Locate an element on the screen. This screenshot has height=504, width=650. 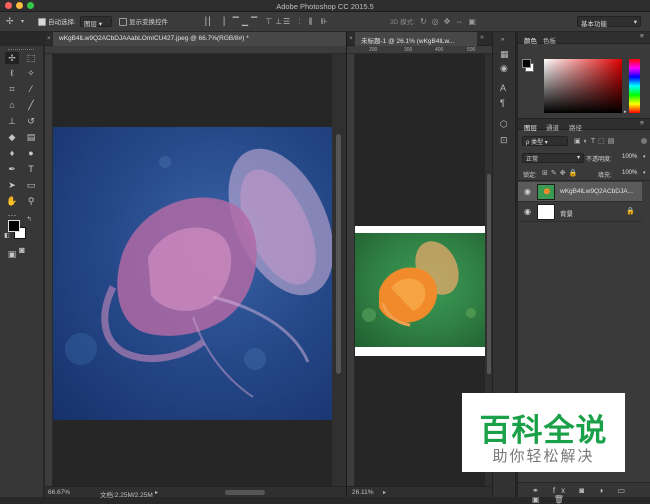
path-selection-tool-icon: ➤ is located at coordinates (12, 185).